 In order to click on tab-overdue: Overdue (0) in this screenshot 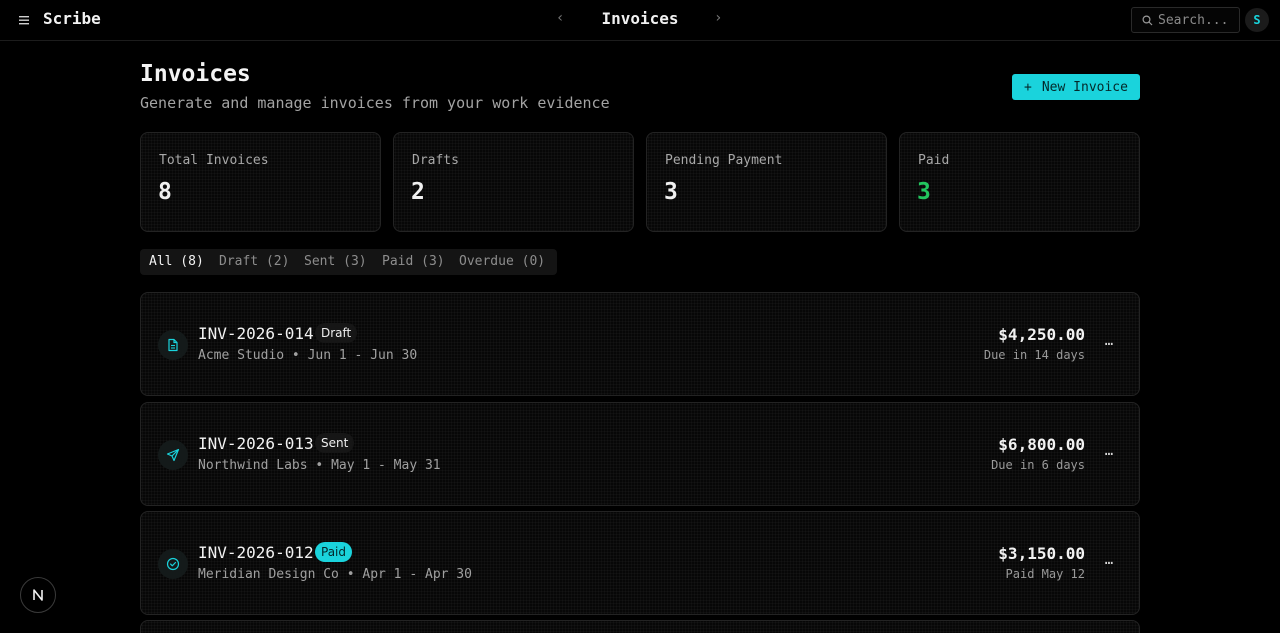, I will do `click(502, 261)`.